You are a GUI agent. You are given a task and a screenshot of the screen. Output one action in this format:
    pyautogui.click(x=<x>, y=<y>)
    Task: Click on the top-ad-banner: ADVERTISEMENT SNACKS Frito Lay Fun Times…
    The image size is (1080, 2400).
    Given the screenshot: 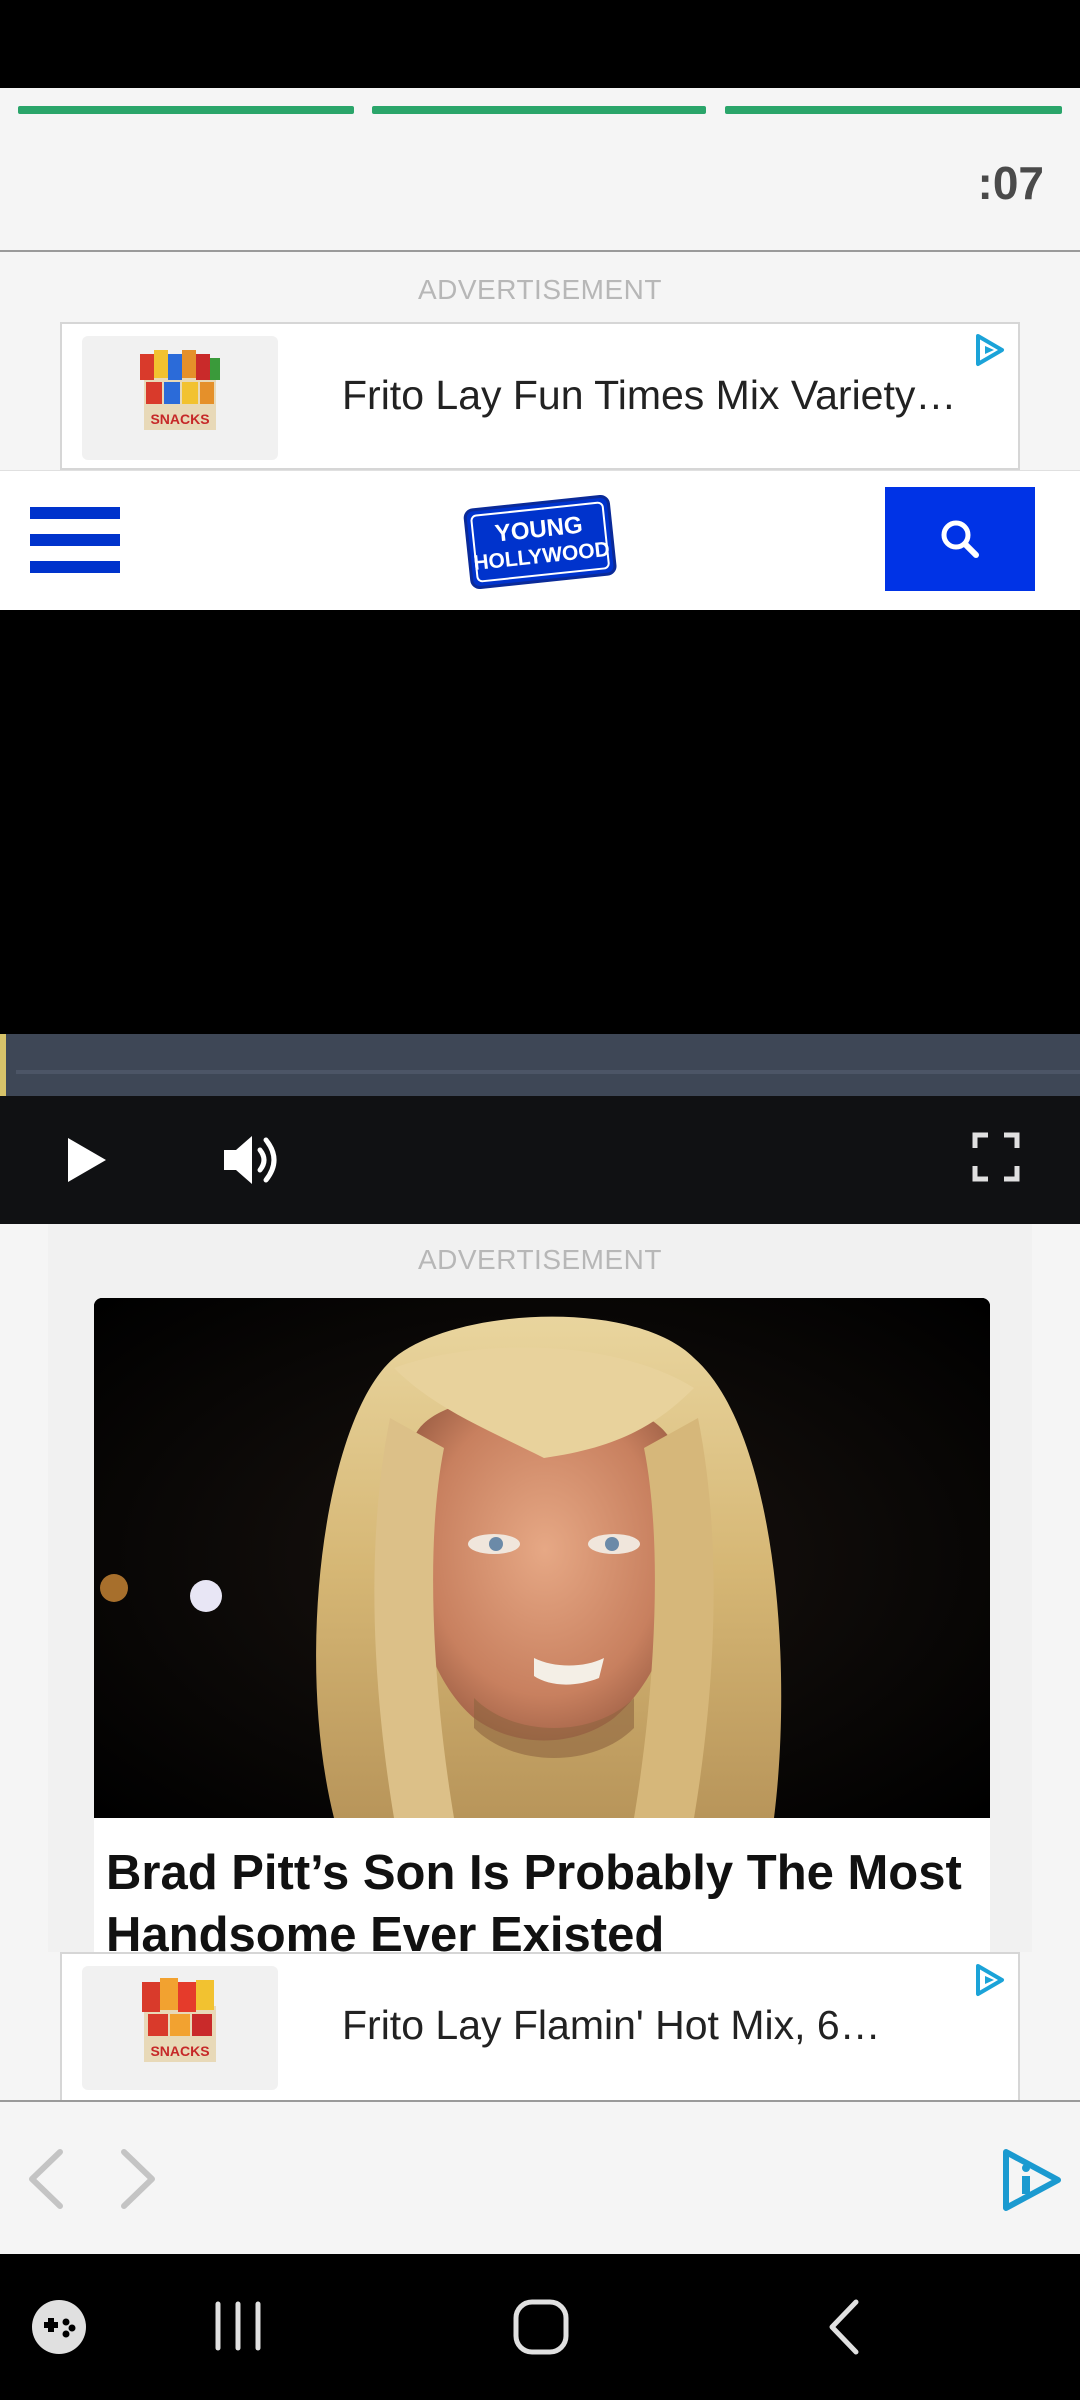 What is the action you would take?
    pyautogui.click(x=540, y=362)
    